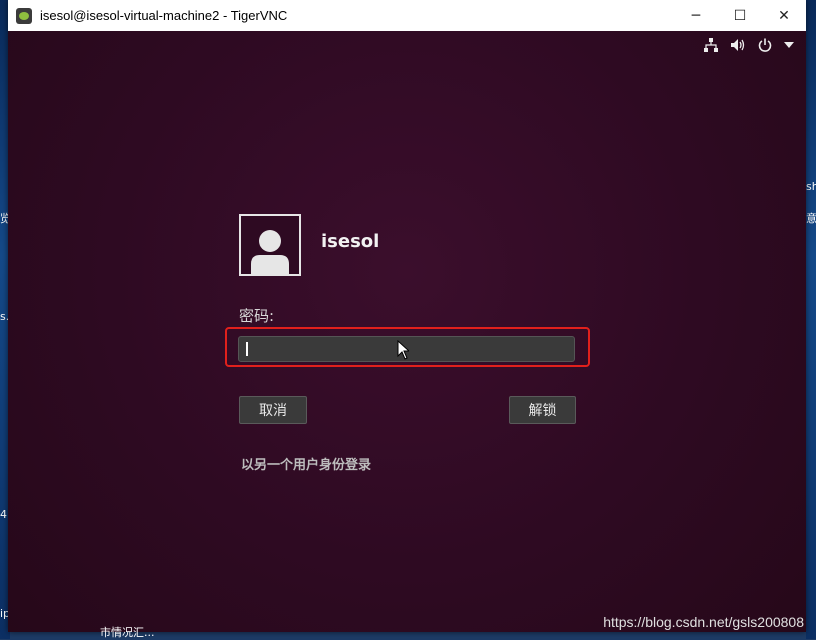 This screenshot has width=816, height=640. I want to click on window-controls: ─ ☐ ✕, so click(740, 15).